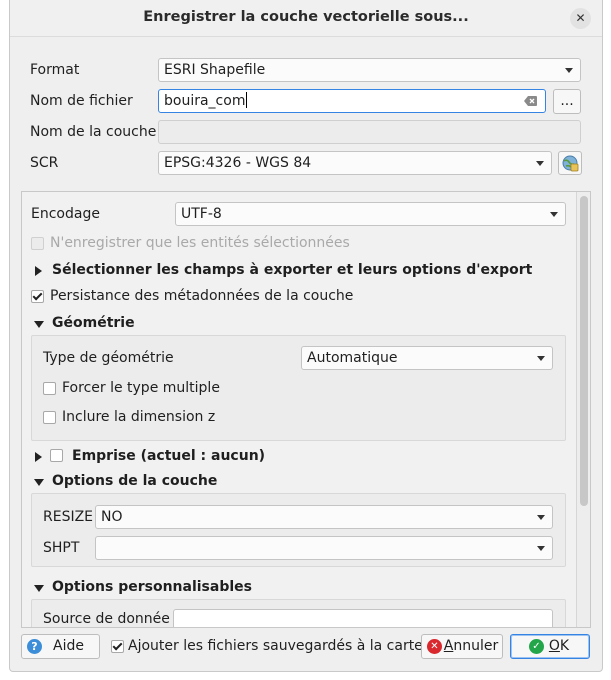 The width and height of the screenshot is (611, 680). Describe the element at coordinates (324, 548) in the screenshot. I see `shpt-select` at that location.